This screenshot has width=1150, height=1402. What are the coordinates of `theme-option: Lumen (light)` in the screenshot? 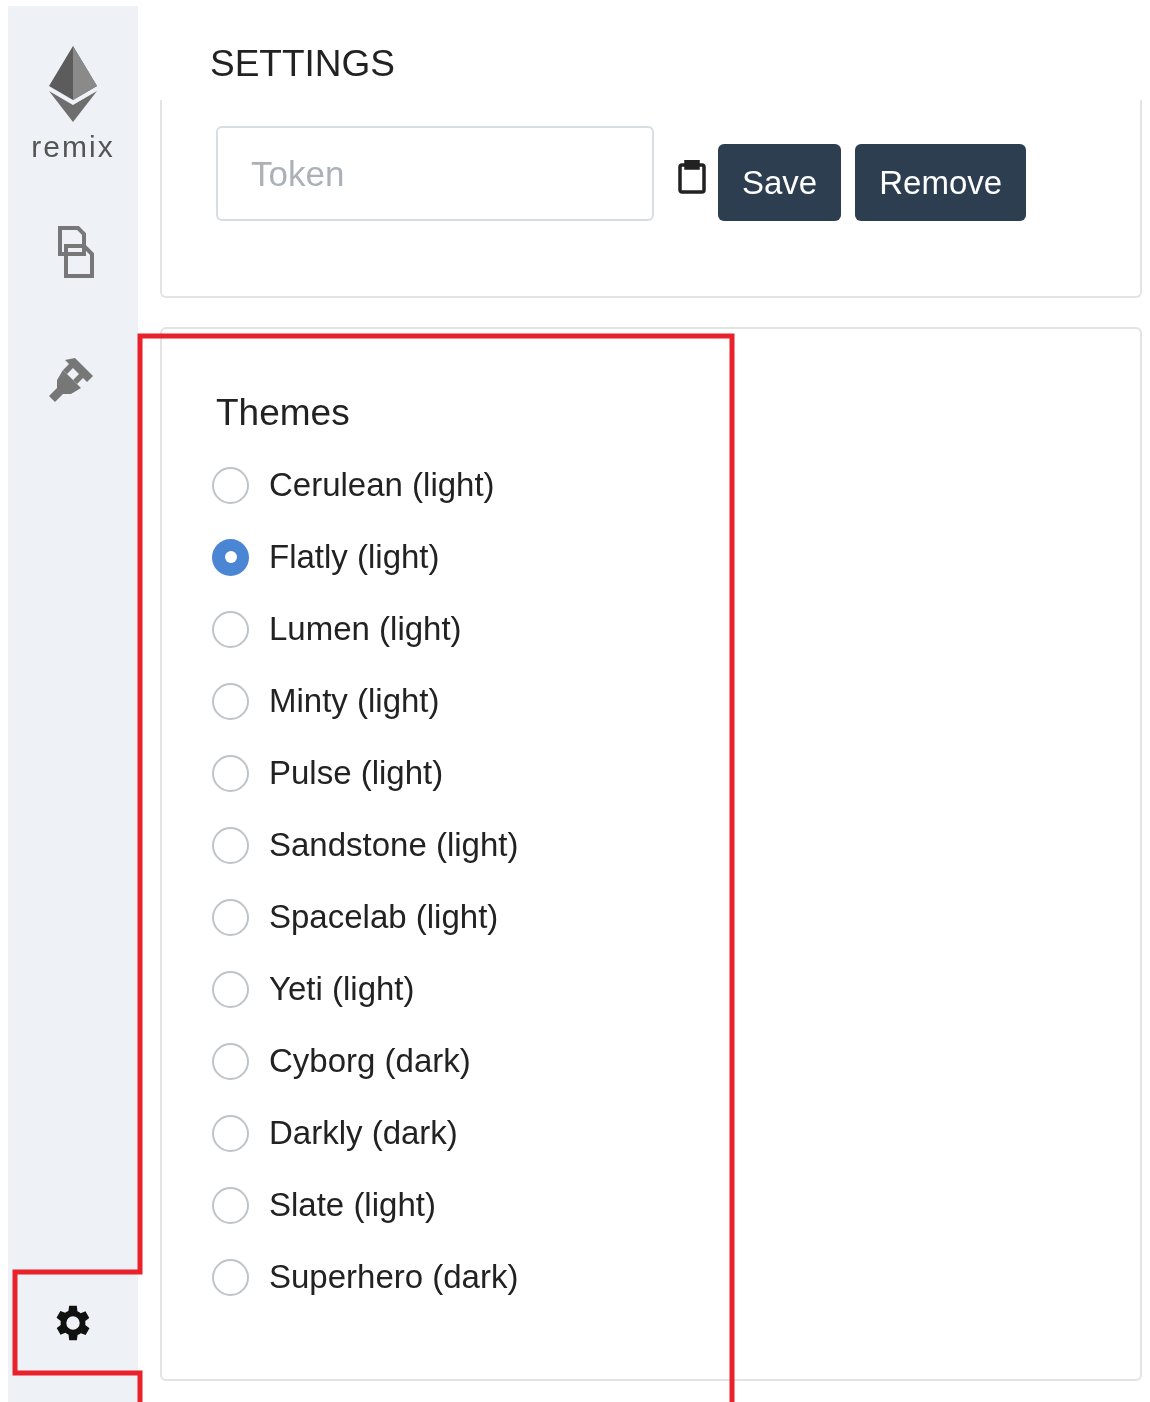 It's located at (678, 629).